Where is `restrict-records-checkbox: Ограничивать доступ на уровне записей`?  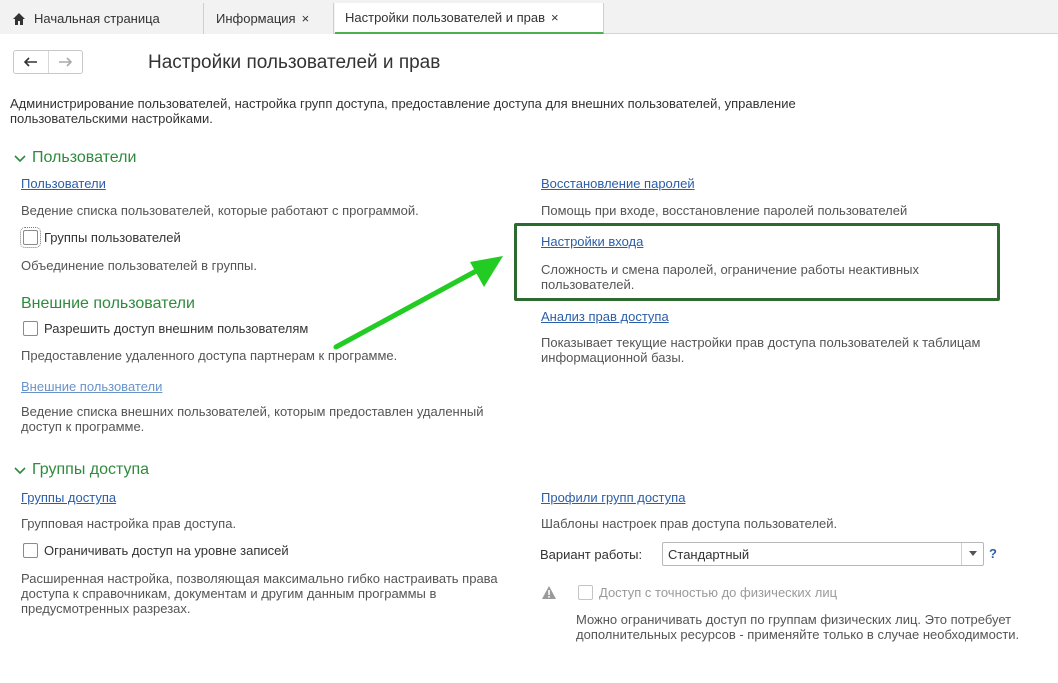
restrict-records-checkbox: Ограничивать доступ на уровне записей is located at coordinates (156, 550).